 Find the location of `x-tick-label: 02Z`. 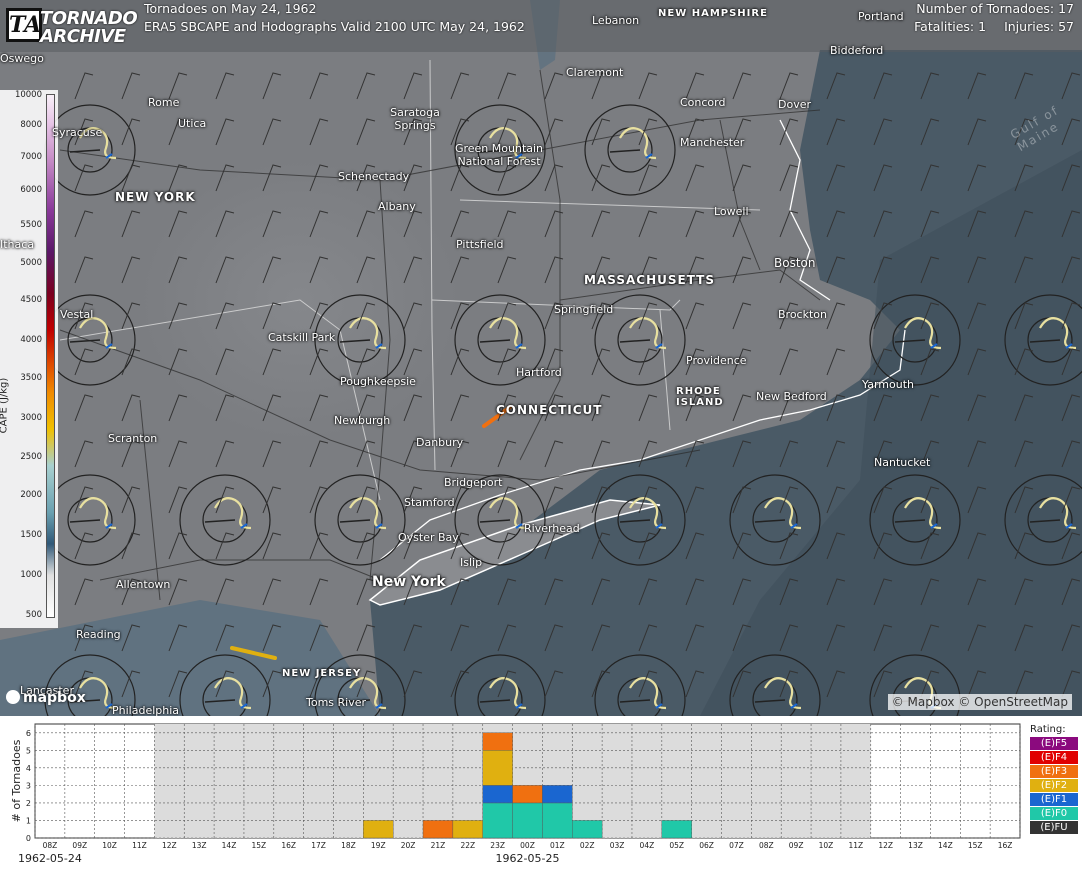

x-tick-label: 02Z is located at coordinates (587, 845).